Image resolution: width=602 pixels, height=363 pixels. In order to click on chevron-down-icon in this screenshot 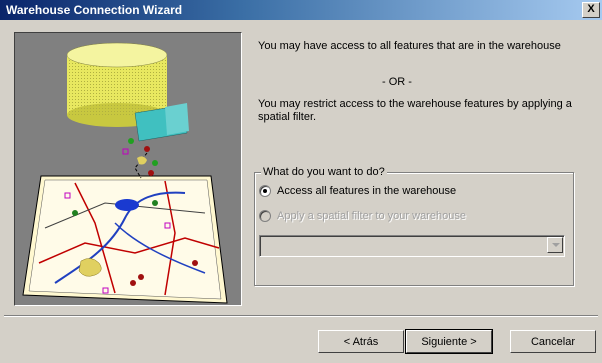, I will do `click(555, 245)`.